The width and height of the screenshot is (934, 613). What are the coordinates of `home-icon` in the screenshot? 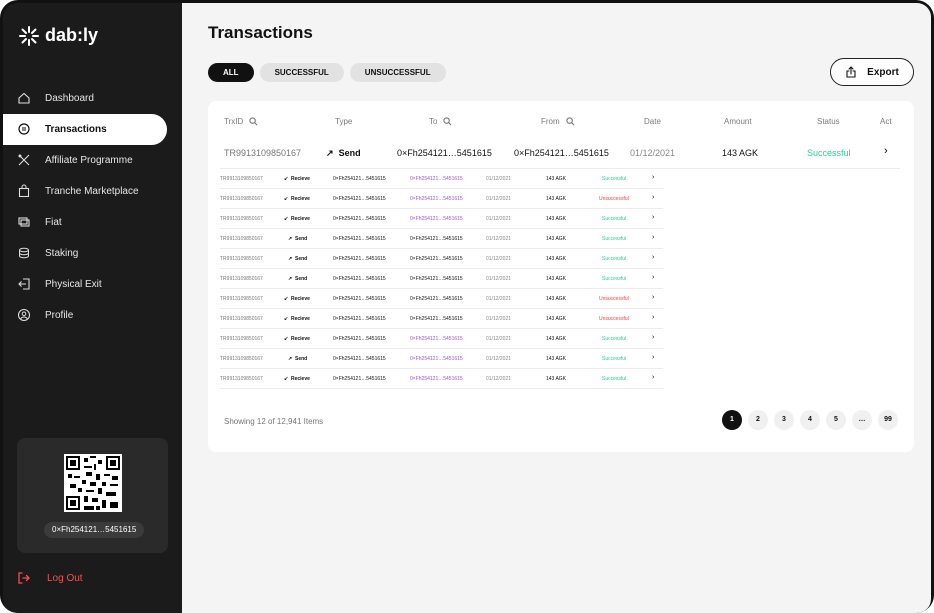 It's located at (24, 98).